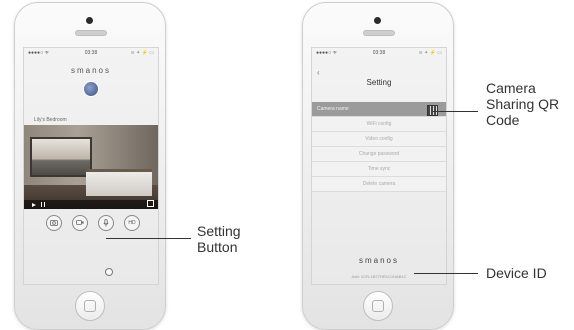 This screenshot has height=330, width=574. What do you see at coordinates (379, 154) in the screenshot?
I see `menu-item-change-password: Change password` at bounding box center [379, 154].